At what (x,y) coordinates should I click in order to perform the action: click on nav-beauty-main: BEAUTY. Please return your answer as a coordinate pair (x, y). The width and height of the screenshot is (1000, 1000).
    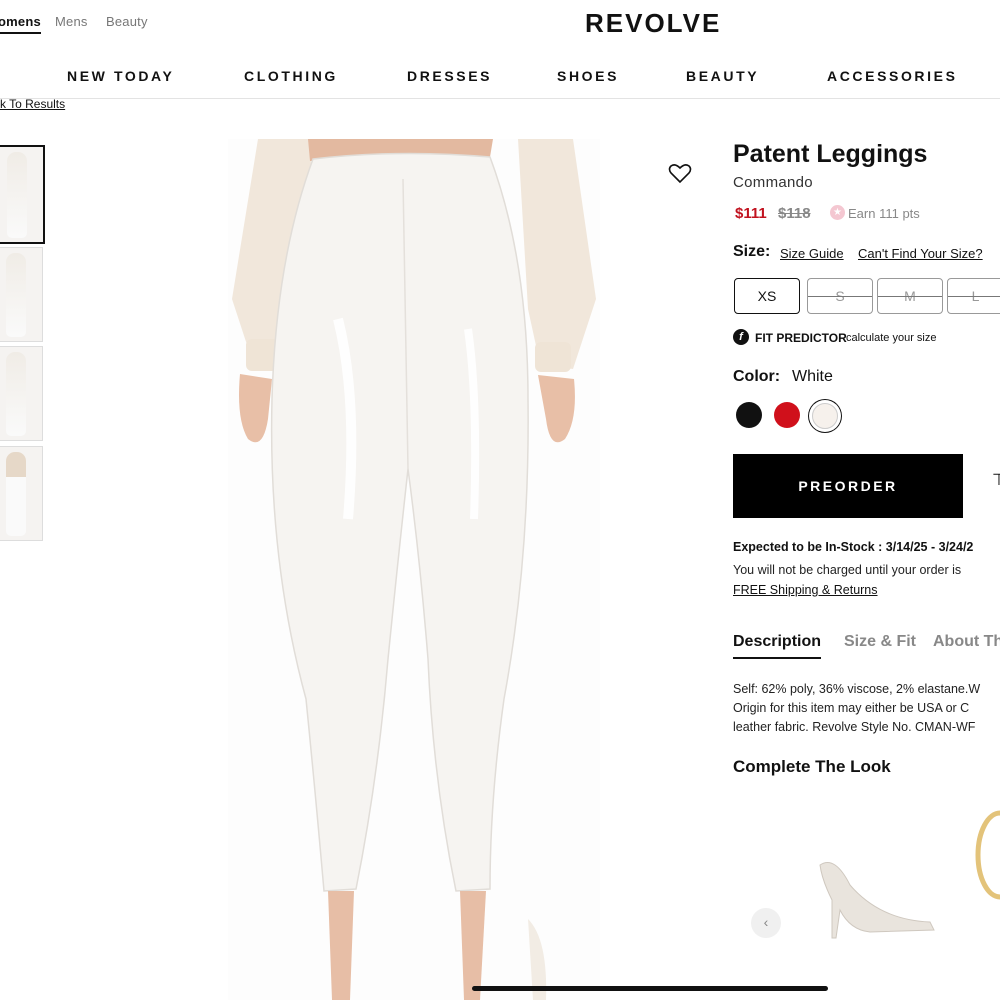
    Looking at the image, I should click on (722, 76).